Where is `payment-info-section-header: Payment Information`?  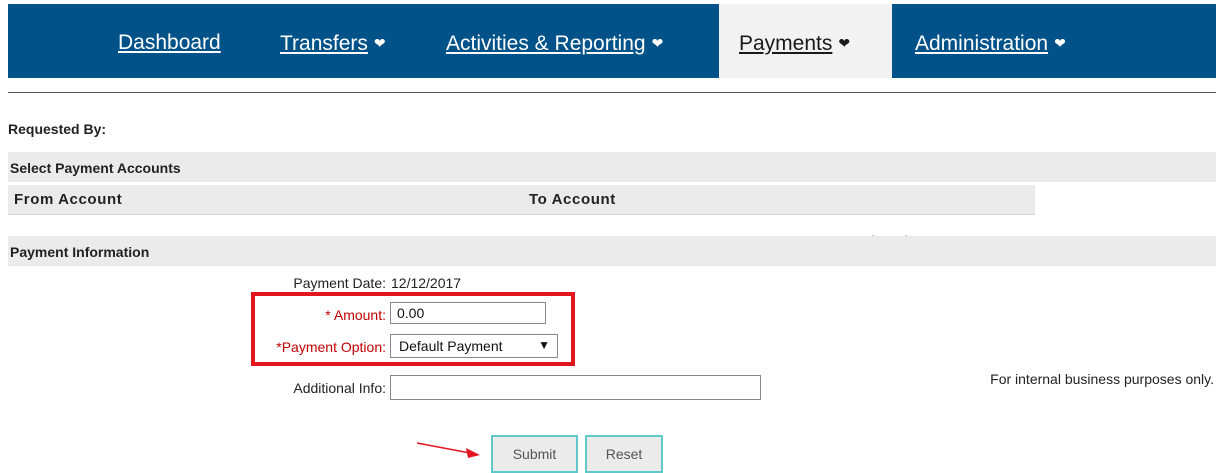 payment-info-section-header: Payment Information is located at coordinates (612, 251).